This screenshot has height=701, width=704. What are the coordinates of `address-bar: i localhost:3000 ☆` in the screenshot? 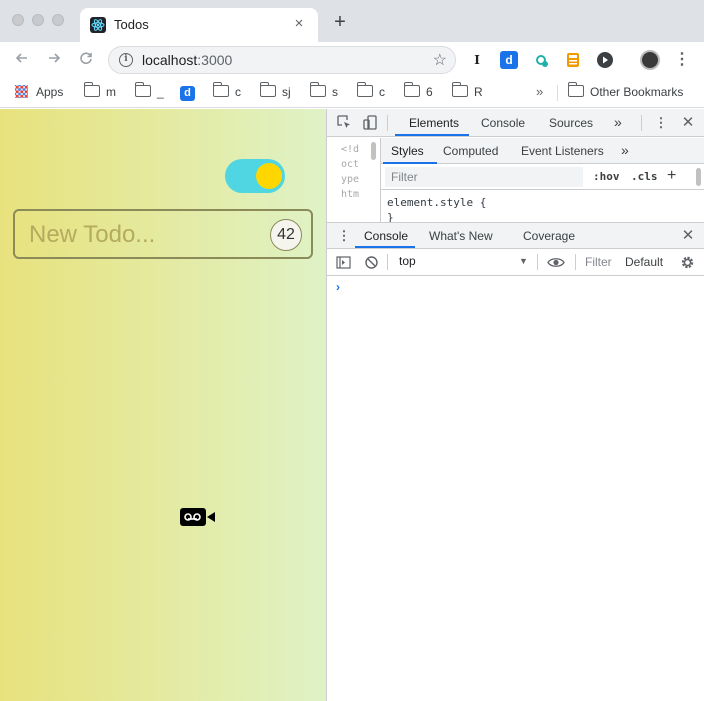 It's located at (282, 60).